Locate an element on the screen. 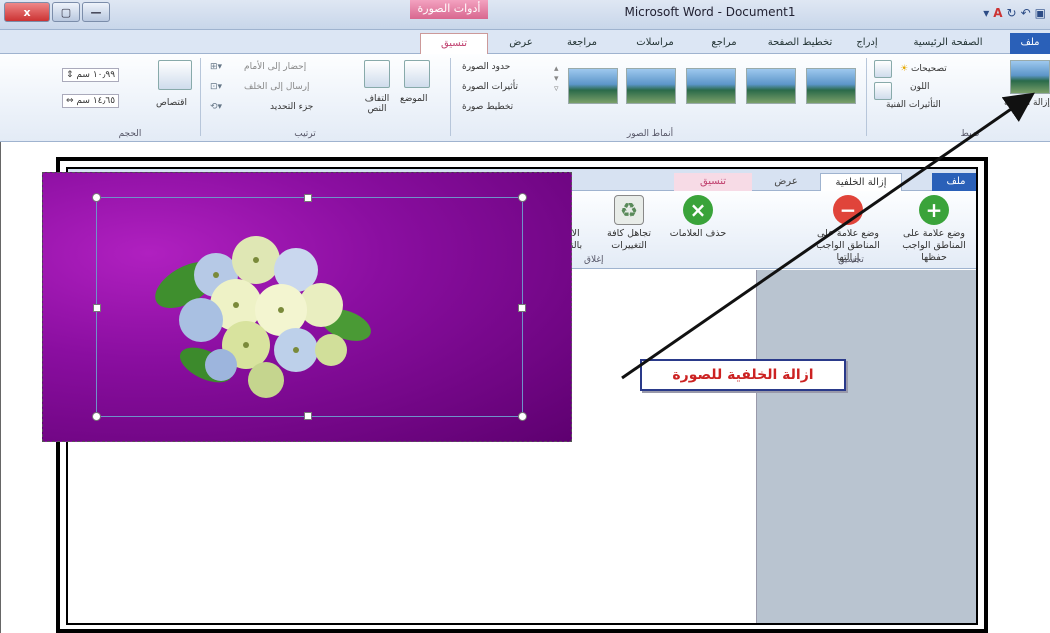  window-controls: x ▢ — is located at coordinates (58, 12).